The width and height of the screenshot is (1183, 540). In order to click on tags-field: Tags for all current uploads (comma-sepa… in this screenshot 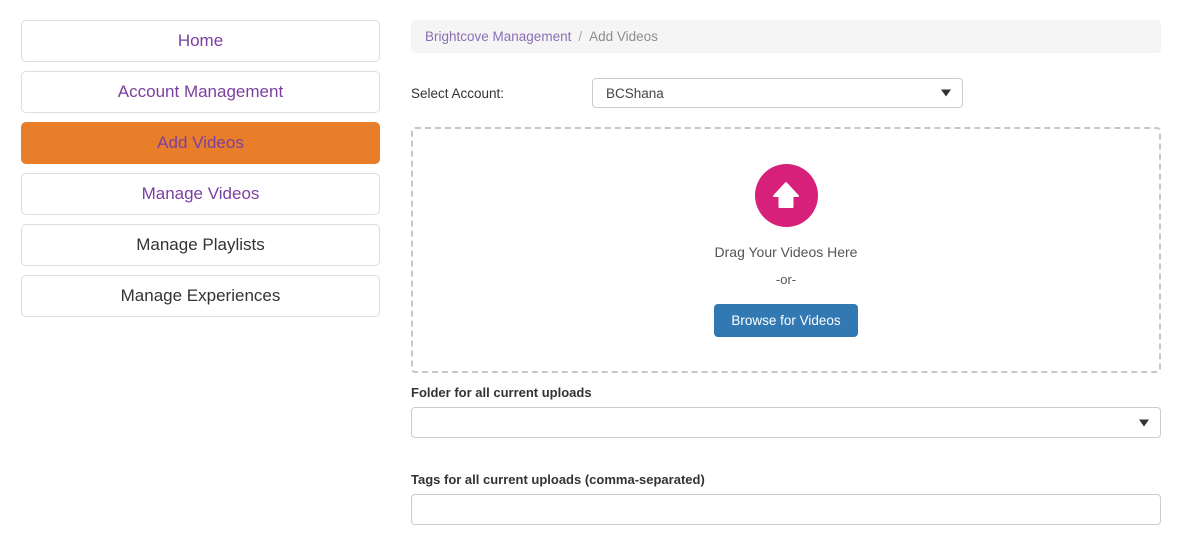, I will do `click(786, 498)`.